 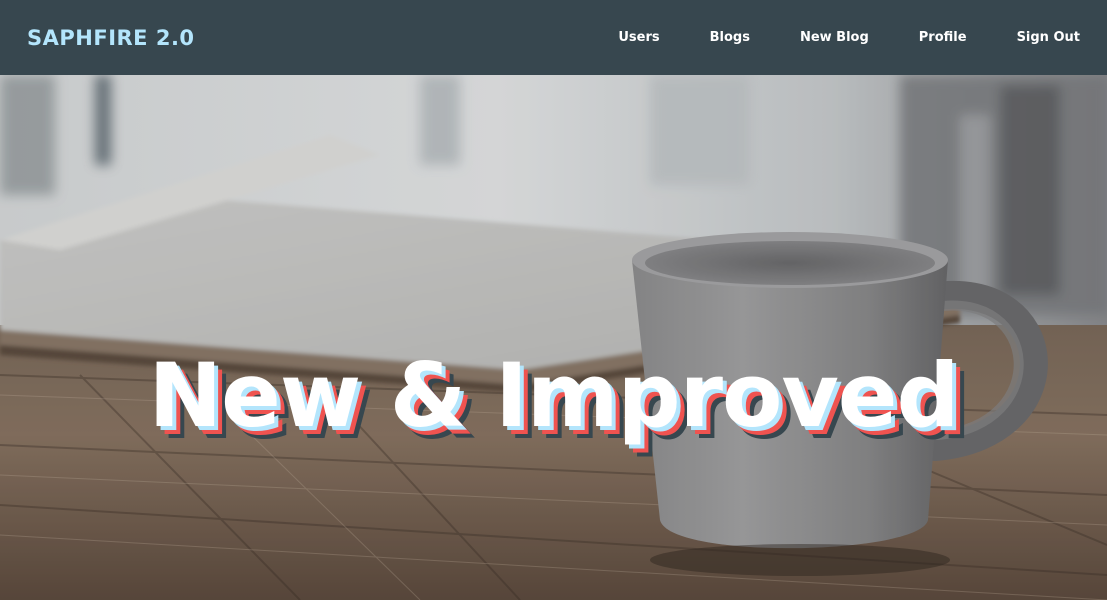 I want to click on nav-link-users: Users, so click(x=638, y=37).